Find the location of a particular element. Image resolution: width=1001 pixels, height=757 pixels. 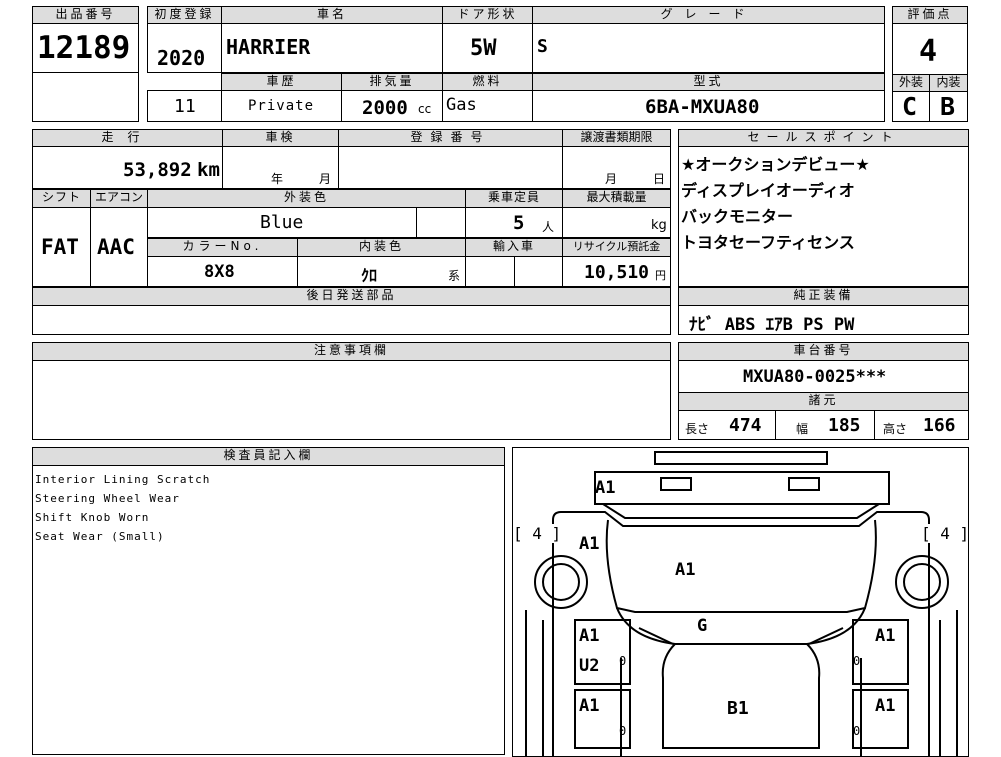

reg-number-cell is located at coordinates (450, 167).